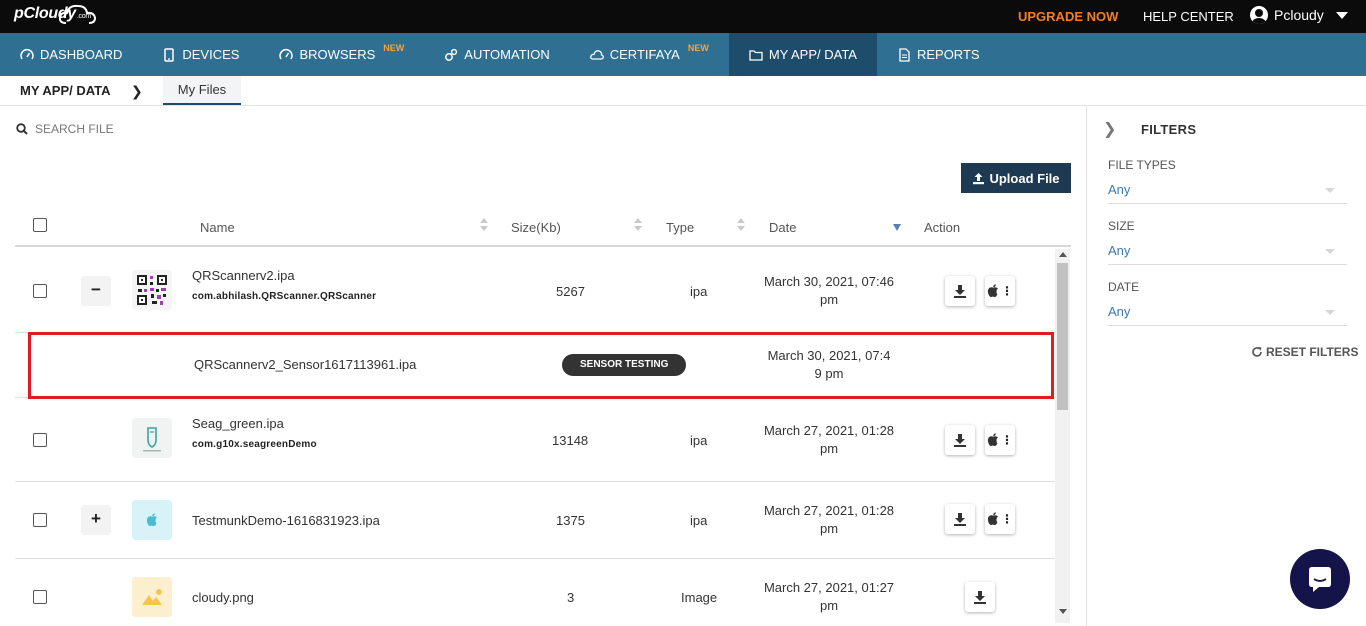 The height and width of the screenshot is (626, 1366). Describe the element at coordinates (1062, 336) in the screenshot. I see `scrollbar-thumb` at that location.